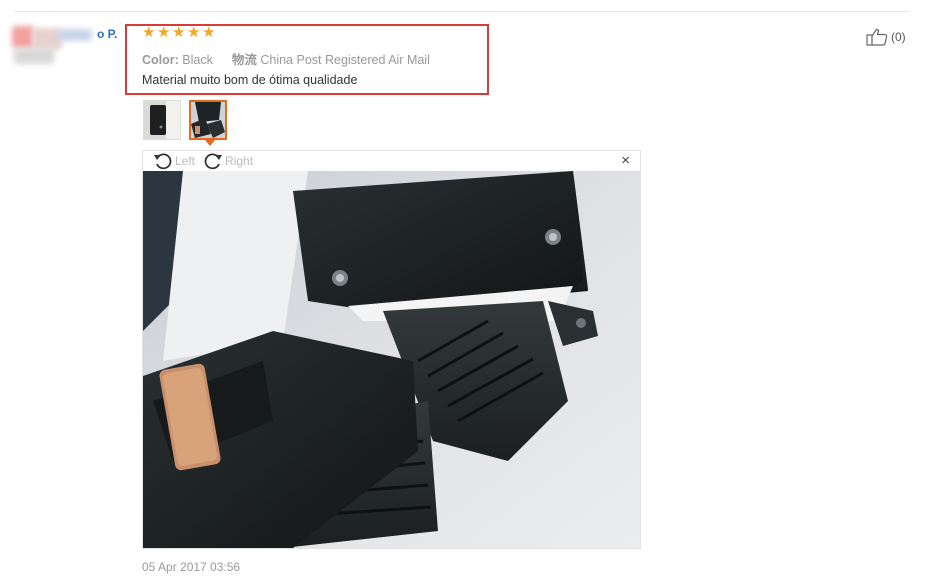  What do you see at coordinates (461, 11) in the screenshot?
I see `section-divider` at bounding box center [461, 11].